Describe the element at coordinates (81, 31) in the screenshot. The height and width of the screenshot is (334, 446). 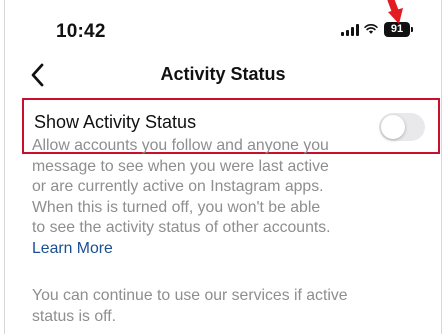
I see `status-time: 10:42` at that location.